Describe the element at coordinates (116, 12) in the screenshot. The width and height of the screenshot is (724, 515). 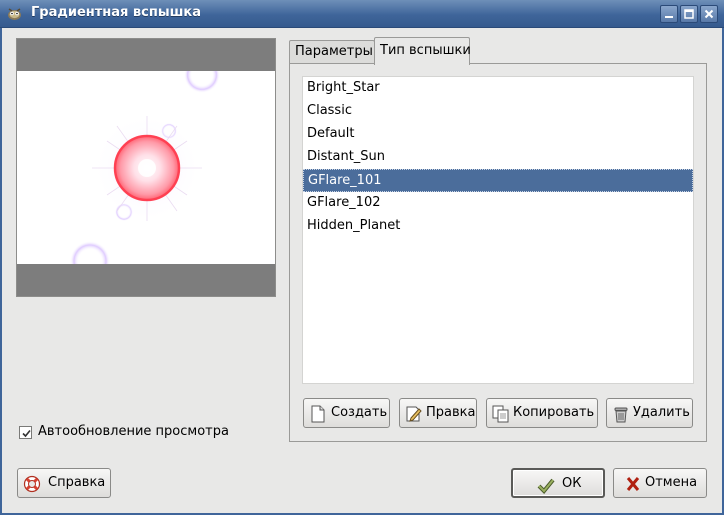
I see `window-title: Градиентная вспышка` at that location.